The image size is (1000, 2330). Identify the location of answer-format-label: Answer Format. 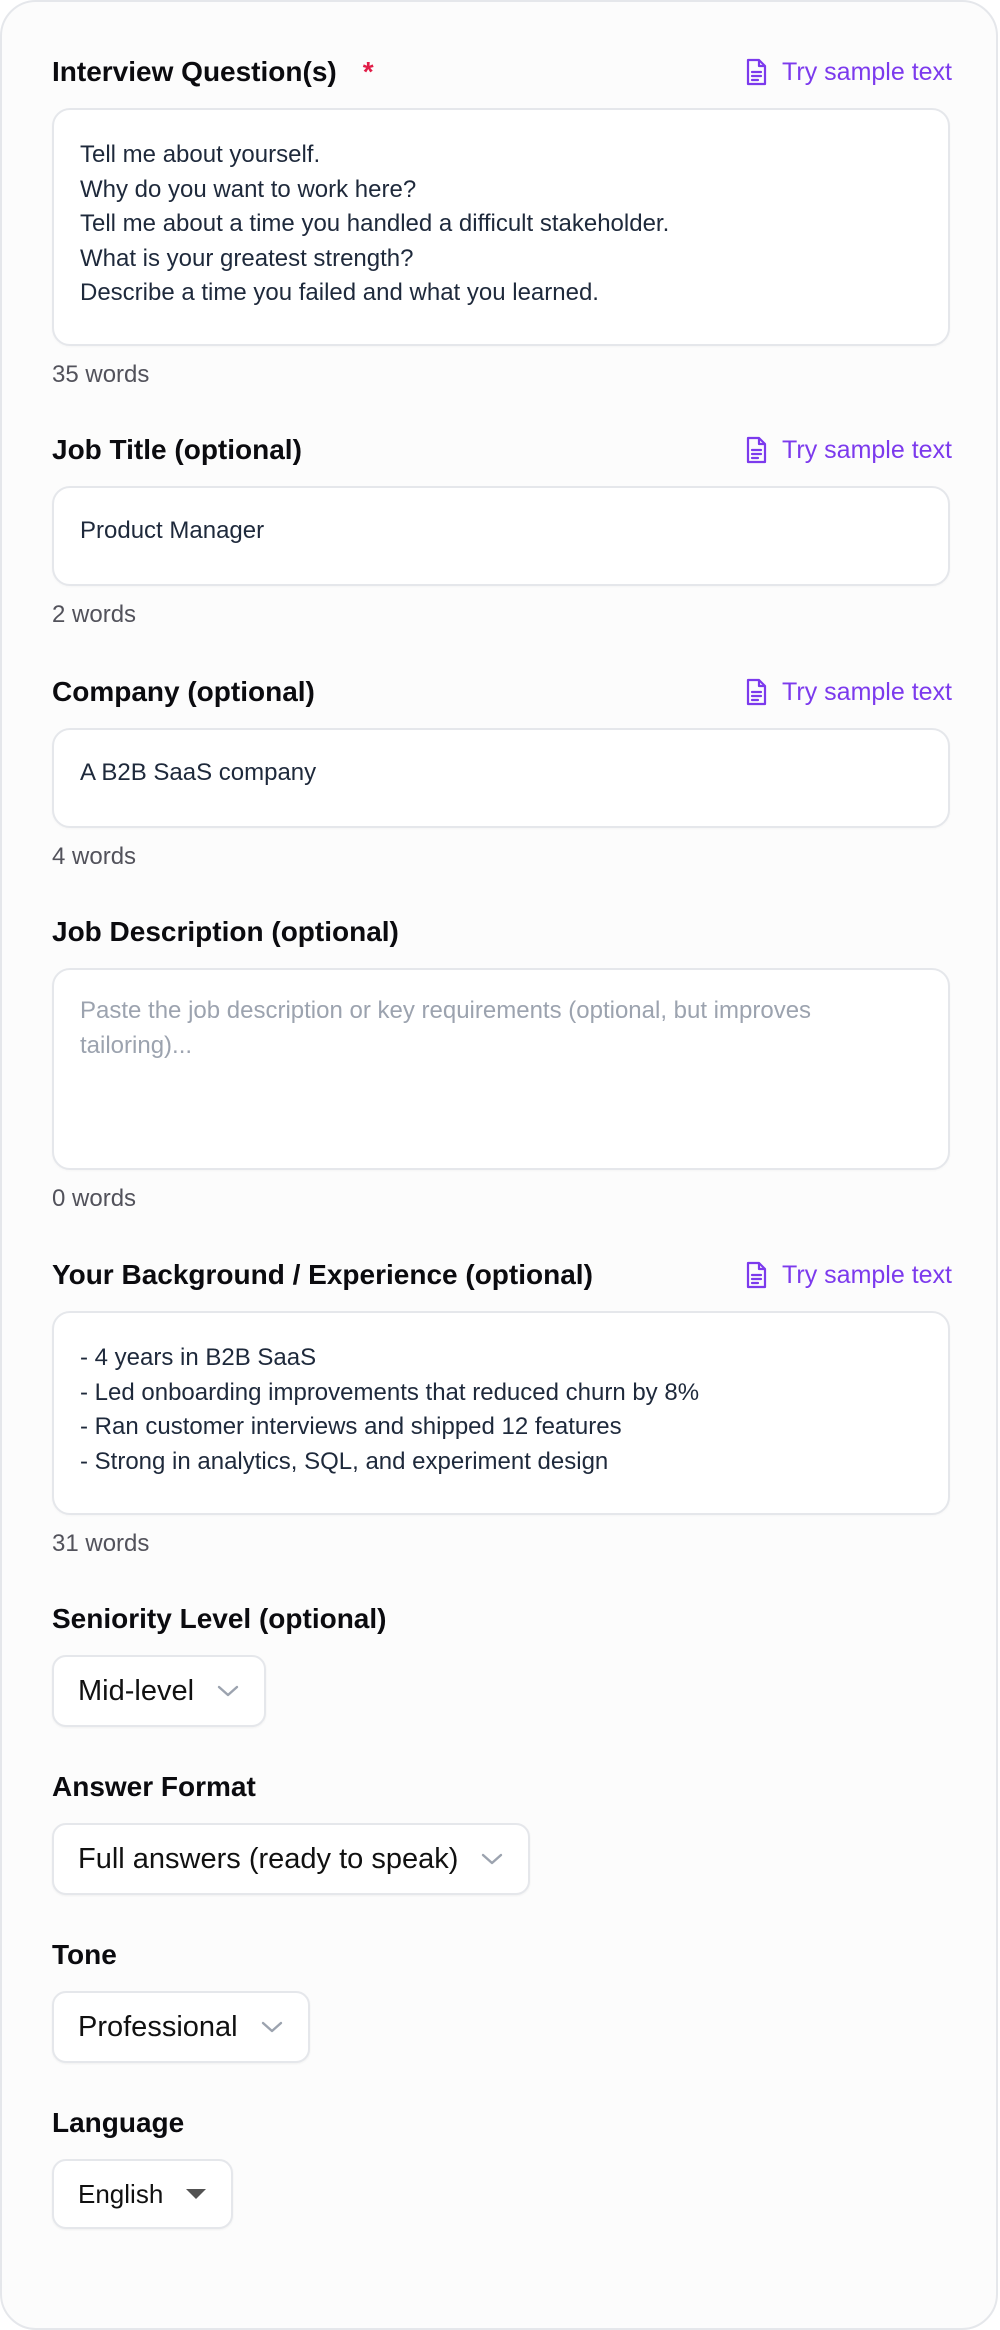
(154, 1786).